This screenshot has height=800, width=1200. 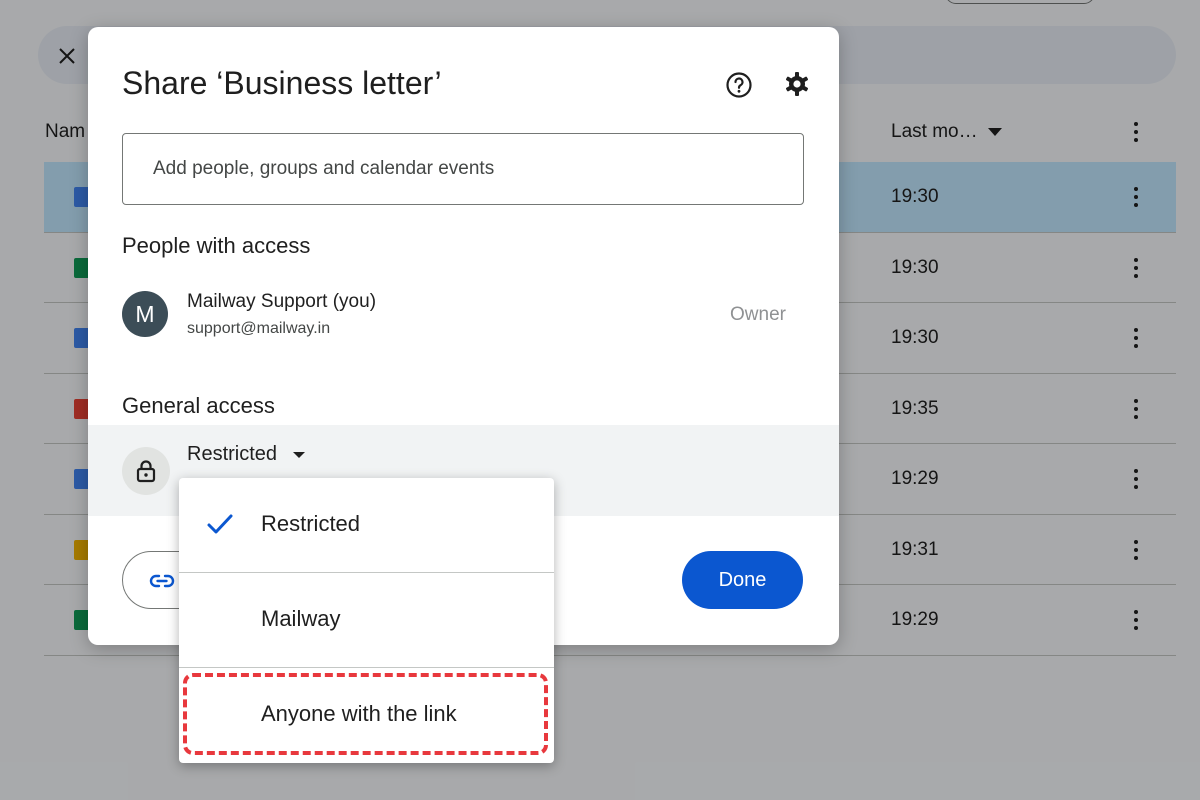 What do you see at coordinates (282, 83) in the screenshot?
I see `dialog-title: Share ‘Business letter’` at bounding box center [282, 83].